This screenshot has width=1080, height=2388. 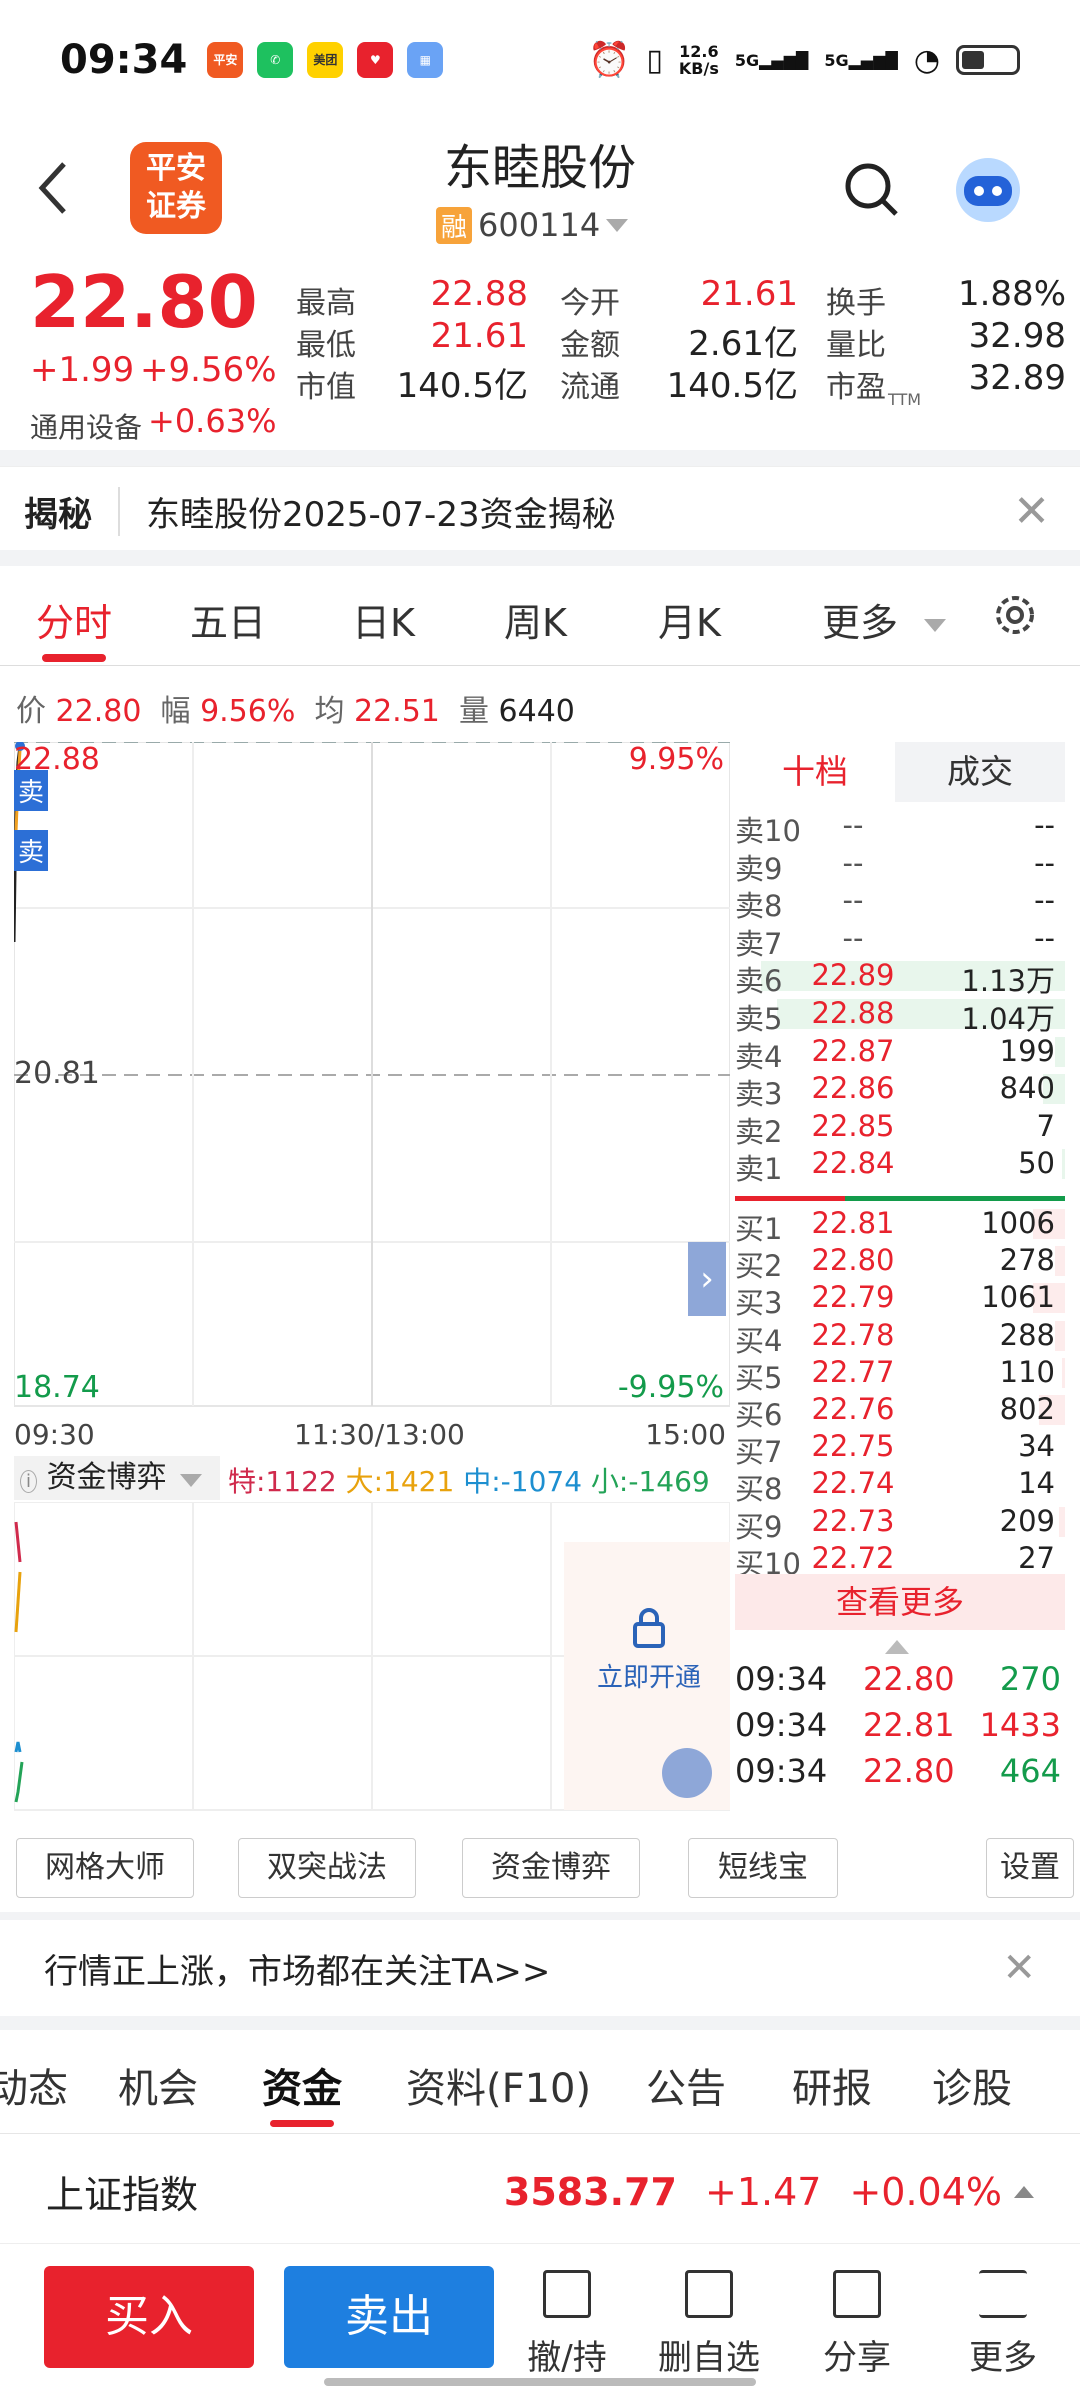 I want to click on level-price: 22.88, so click(x=853, y=1013).